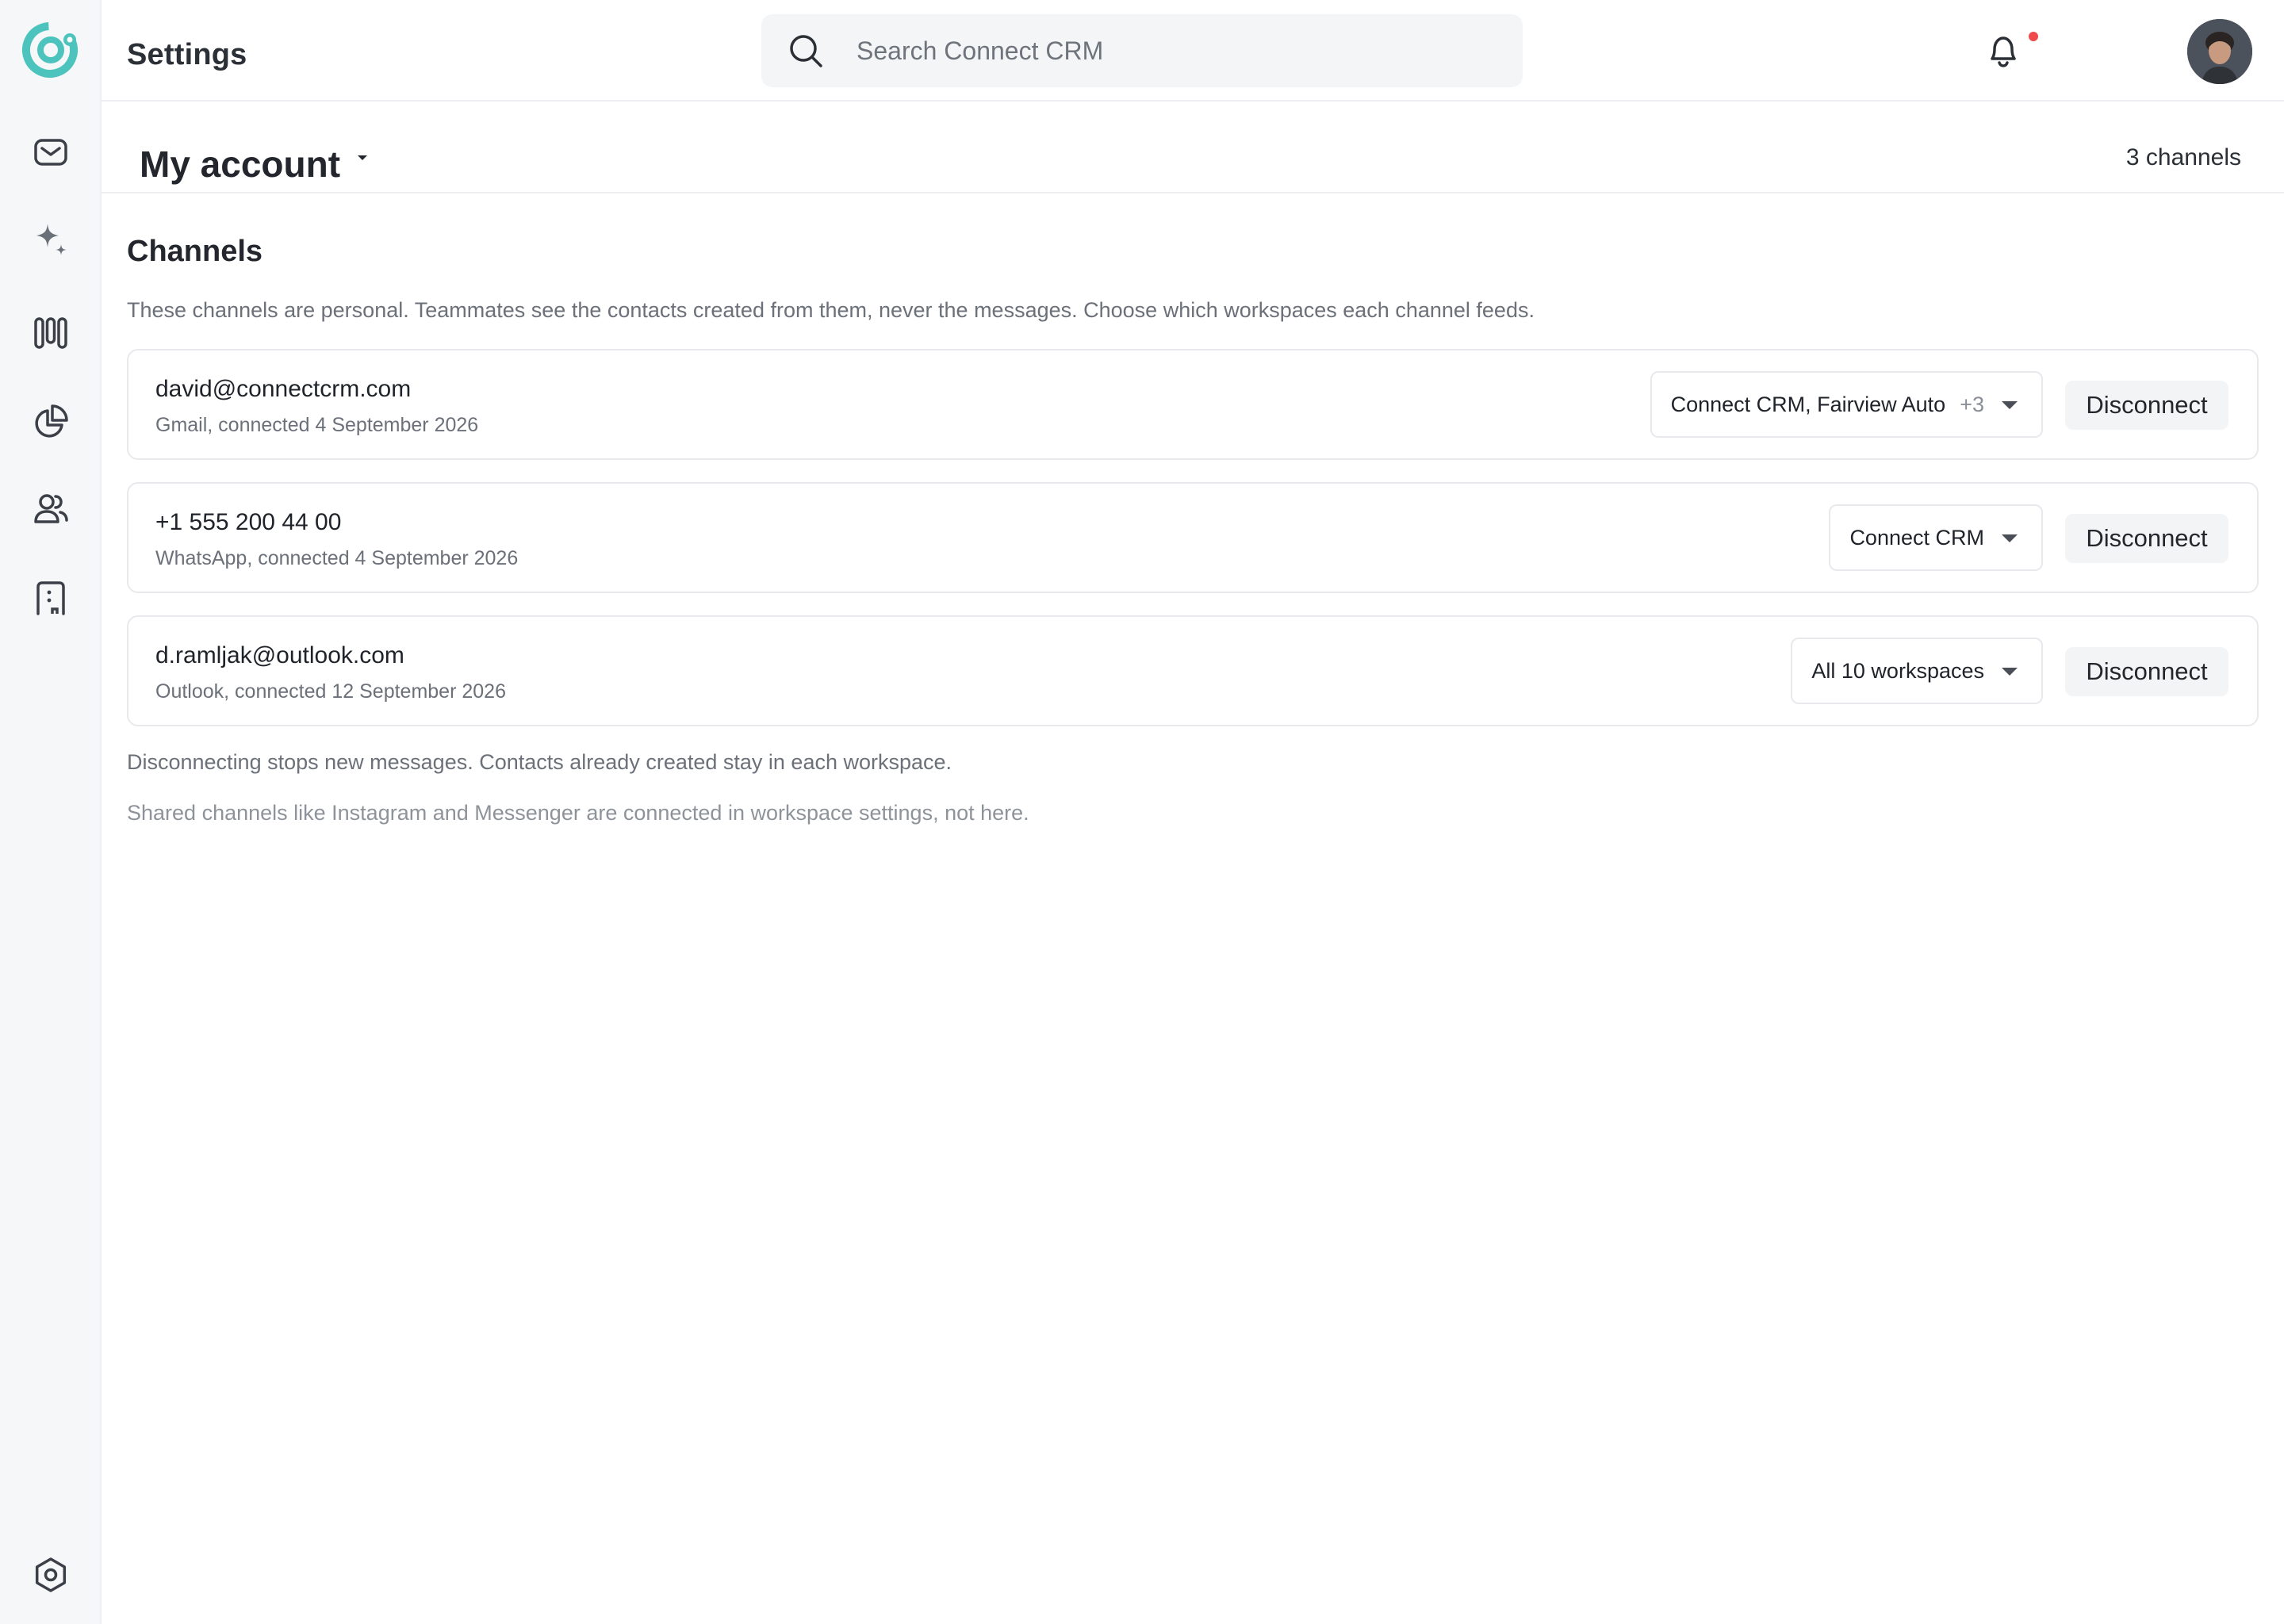  I want to click on sidebar-item-companies, so click(51, 598).